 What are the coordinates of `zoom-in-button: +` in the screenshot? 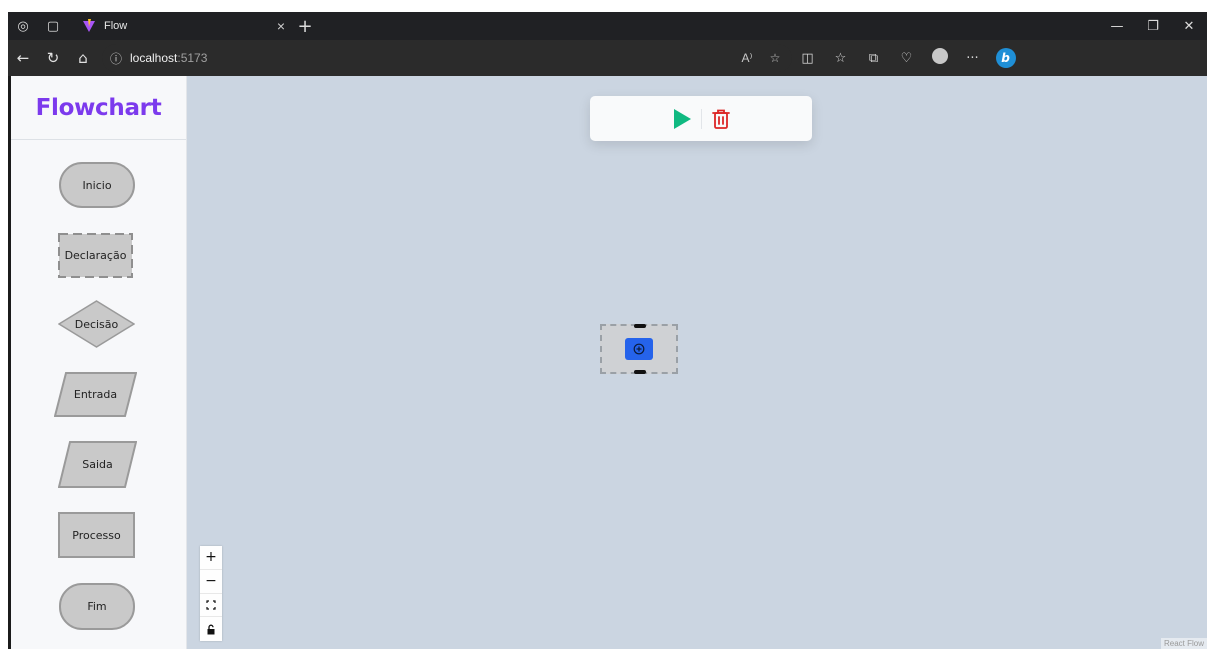 It's located at (211, 558).